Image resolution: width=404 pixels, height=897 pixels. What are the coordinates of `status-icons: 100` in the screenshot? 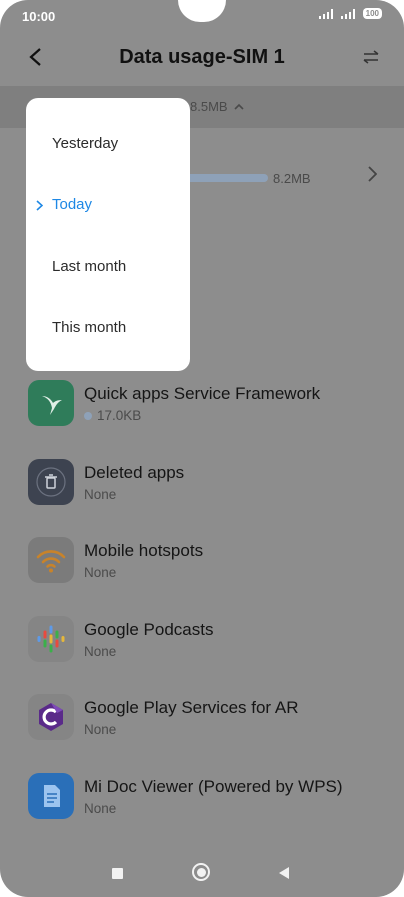 It's located at (350, 13).